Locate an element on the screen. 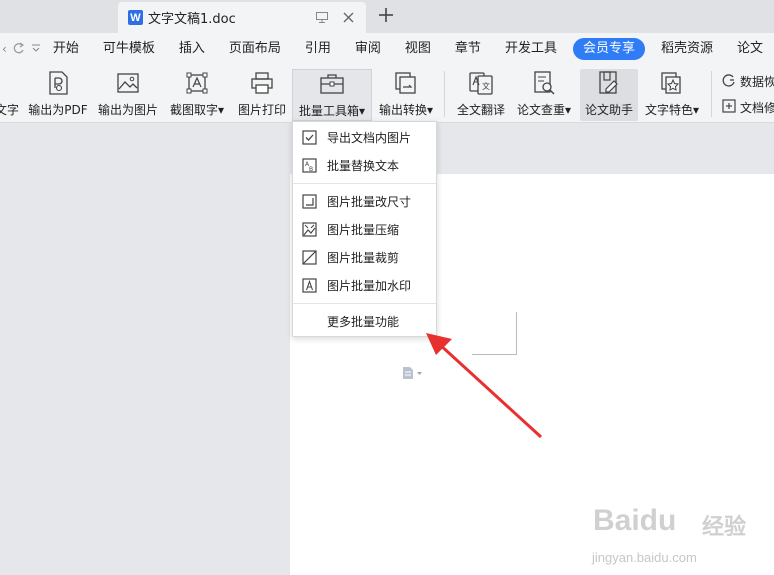 Image resolution: width=774 pixels, height=575 pixels. watermark-icon is located at coordinates (309, 285).